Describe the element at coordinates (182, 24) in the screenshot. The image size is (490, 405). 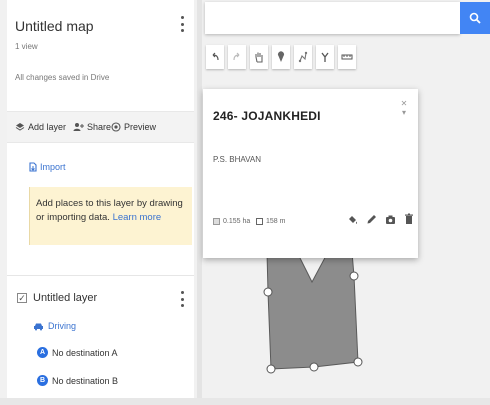
I see `map-options-menu` at that location.